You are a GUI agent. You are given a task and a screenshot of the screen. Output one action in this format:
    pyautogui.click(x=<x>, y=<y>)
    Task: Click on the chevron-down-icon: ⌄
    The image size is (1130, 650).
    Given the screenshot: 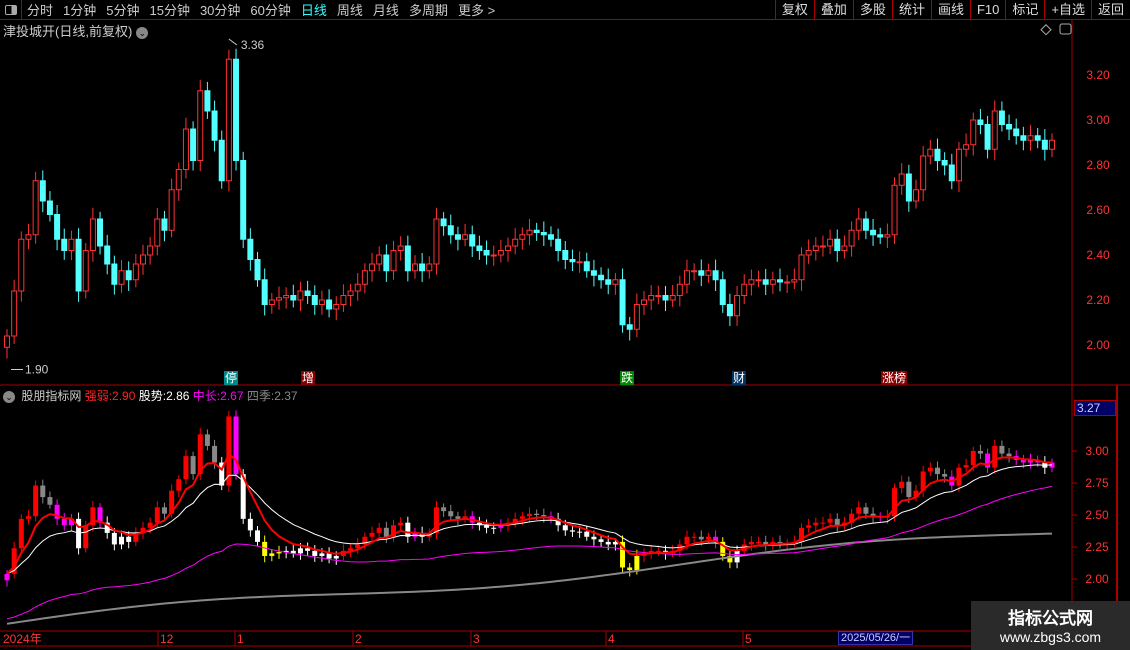 What is the action you would take?
    pyautogui.click(x=9, y=396)
    